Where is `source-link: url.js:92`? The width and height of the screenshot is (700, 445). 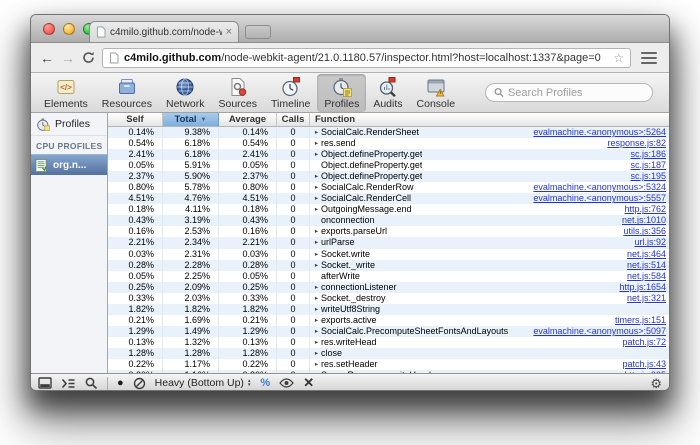
source-link: url.js:92 is located at coordinates (647, 242).